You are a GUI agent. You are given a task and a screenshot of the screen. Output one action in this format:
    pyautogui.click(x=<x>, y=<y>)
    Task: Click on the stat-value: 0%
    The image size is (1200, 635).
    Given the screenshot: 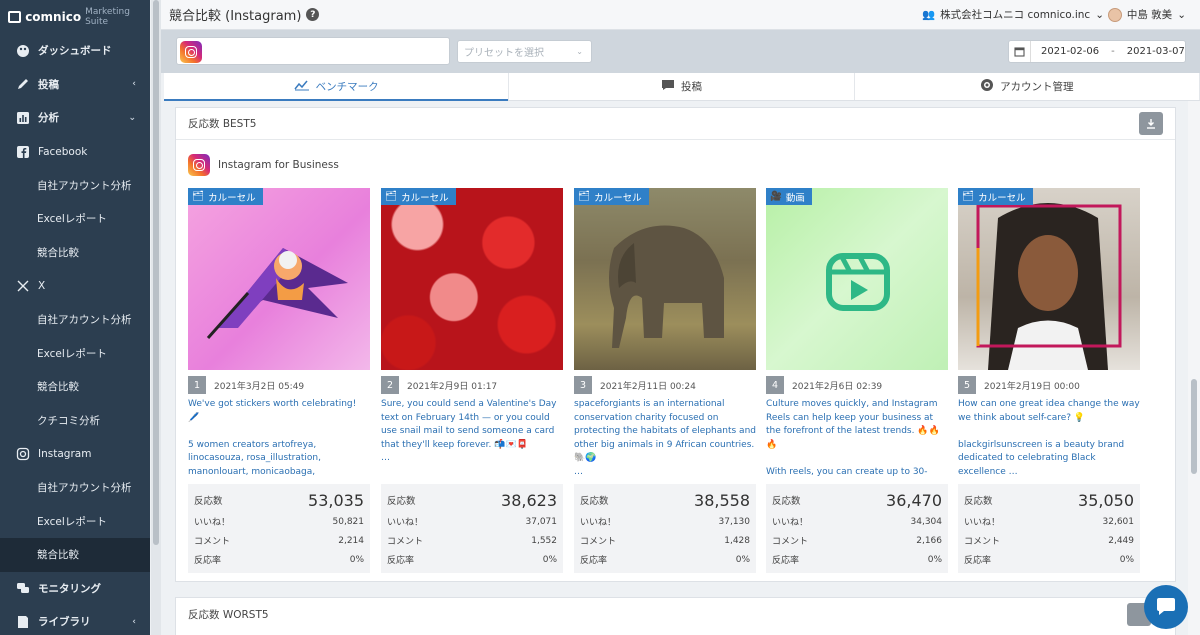 What is the action you would take?
    pyautogui.click(x=742, y=559)
    